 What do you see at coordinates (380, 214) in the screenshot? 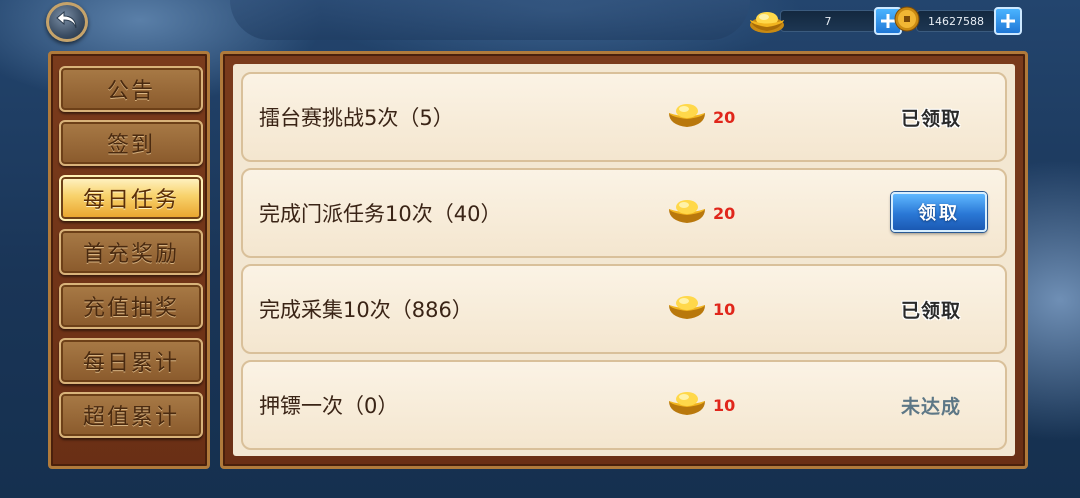
I see `task-title: 完成门派任务10次（40）` at bounding box center [380, 214].